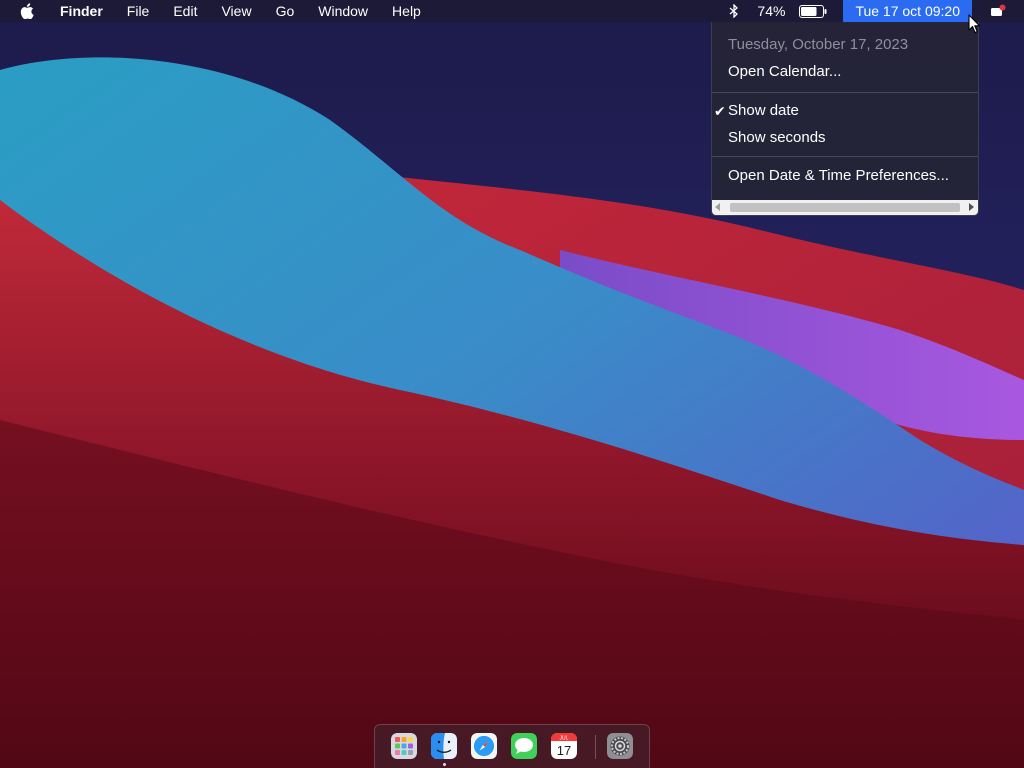  I want to click on dock-separator, so click(595, 747).